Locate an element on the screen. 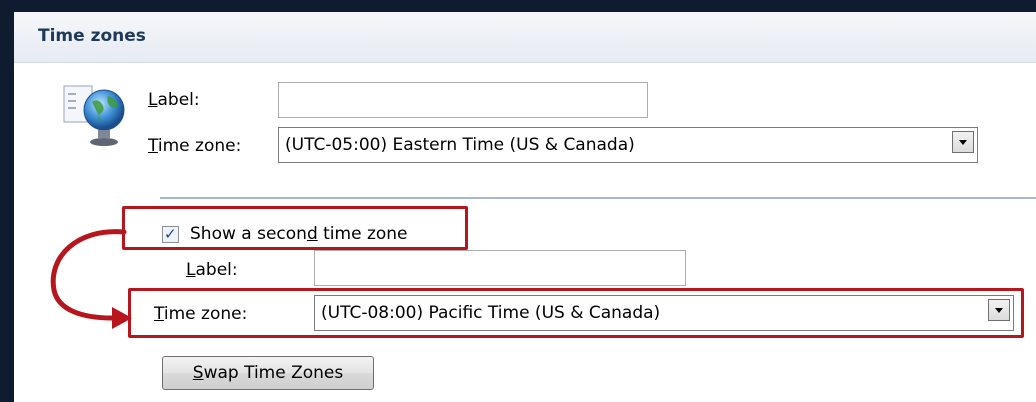  curved-arrow-icon is located at coordinates (91, 279).